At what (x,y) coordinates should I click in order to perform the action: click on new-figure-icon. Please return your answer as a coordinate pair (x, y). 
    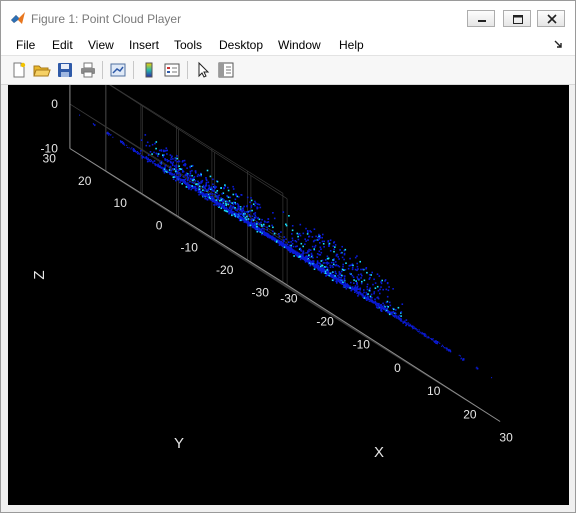
    Looking at the image, I should click on (19, 70).